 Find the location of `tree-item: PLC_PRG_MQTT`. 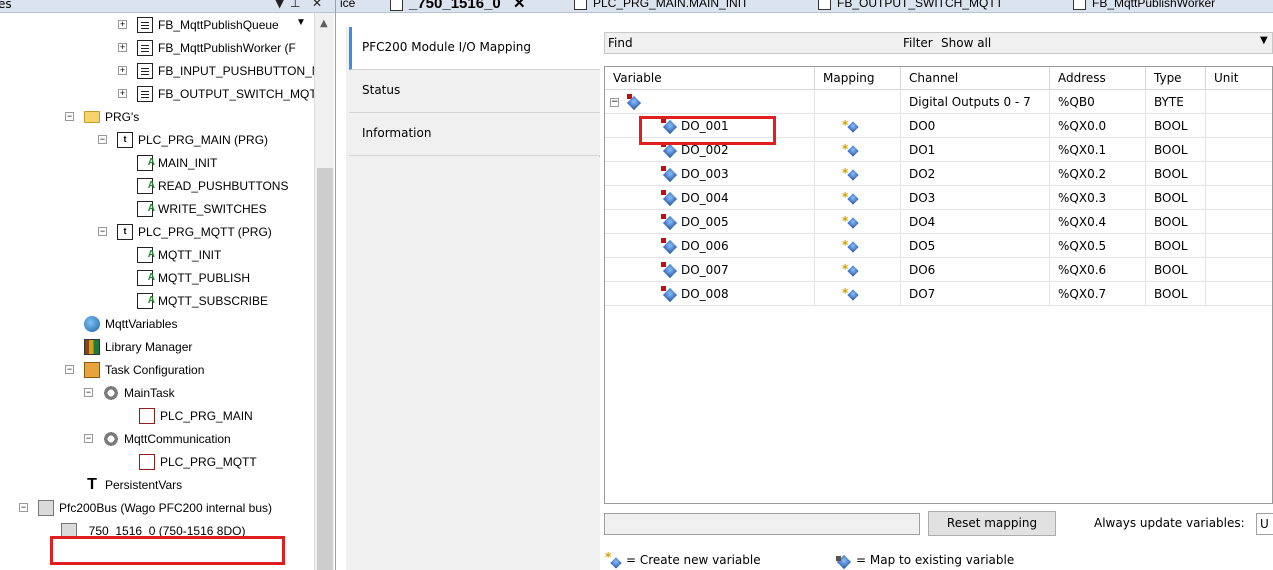

tree-item: PLC_PRG_MQTT is located at coordinates (157, 462).